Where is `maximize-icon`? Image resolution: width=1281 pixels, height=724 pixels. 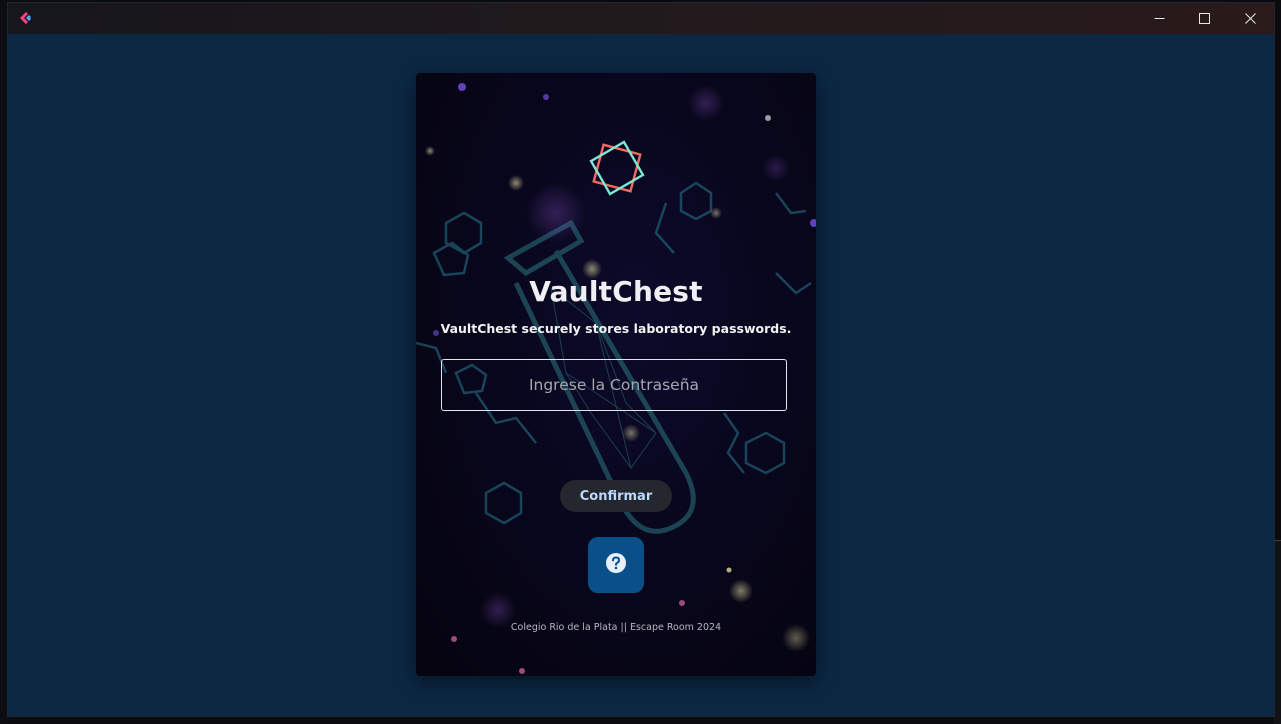
maximize-icon is located at coordinates (1204, 18).